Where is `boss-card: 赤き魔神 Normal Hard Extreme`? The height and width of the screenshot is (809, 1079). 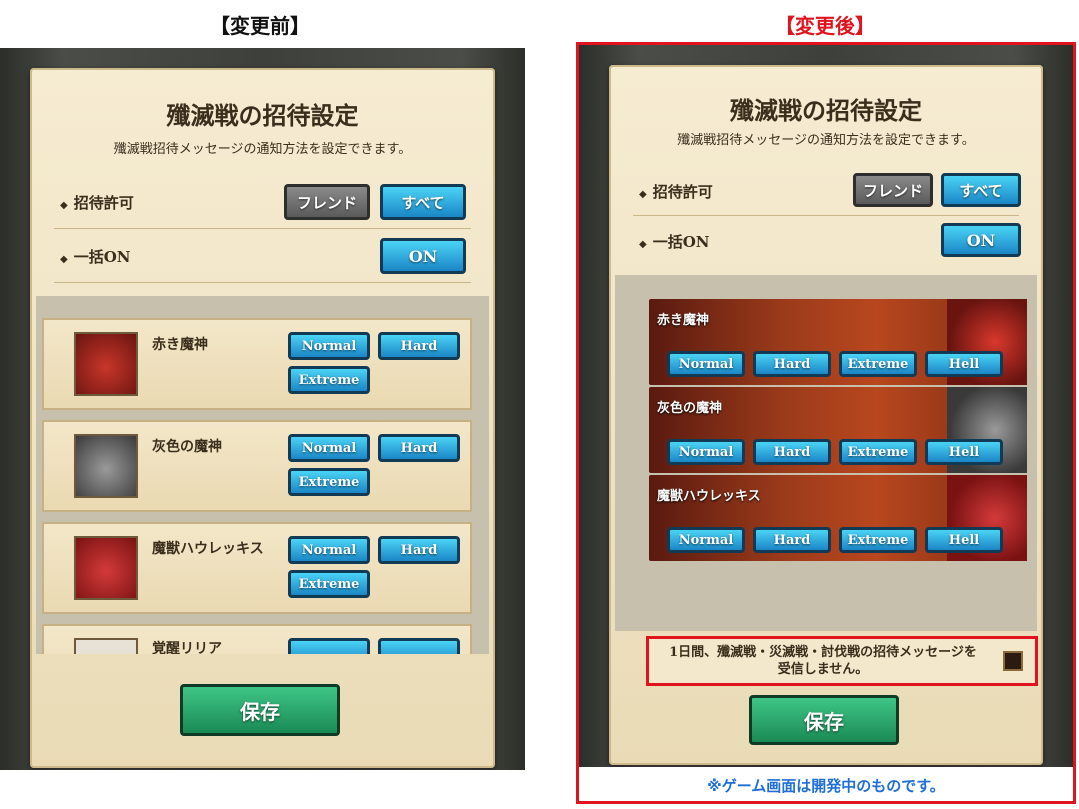 boss-card: 赤き魔神 Normal Hard Extreme is located at coordinates (257, 364).